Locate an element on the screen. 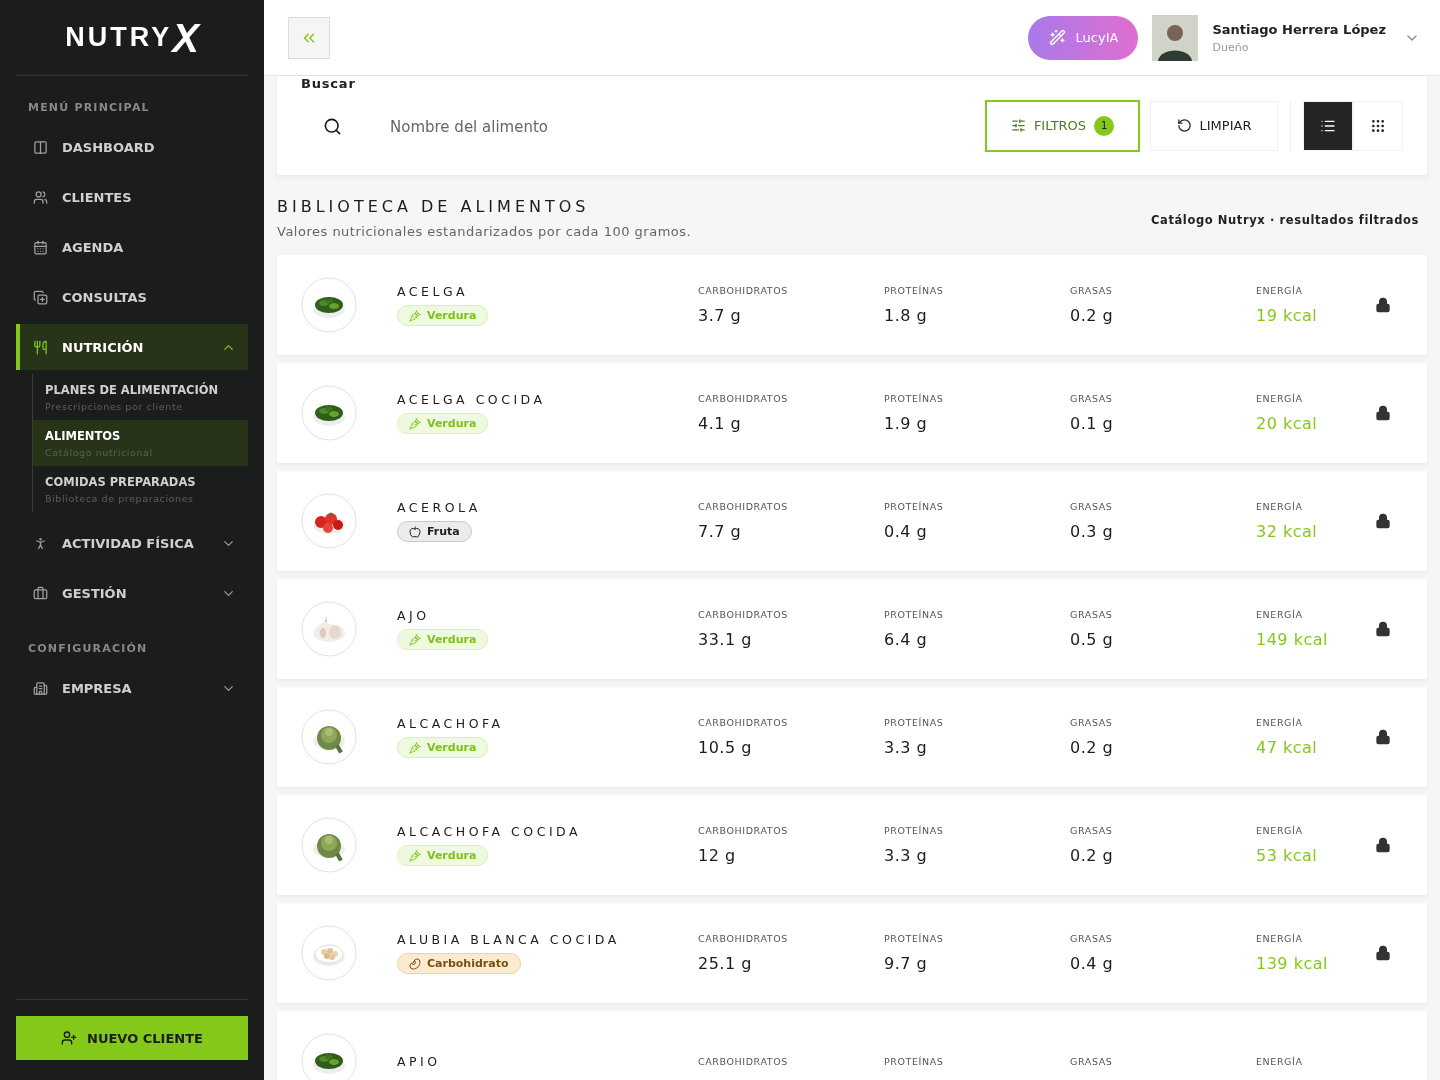  stat-value: 1.8 g is located at coordinates (906, 315).